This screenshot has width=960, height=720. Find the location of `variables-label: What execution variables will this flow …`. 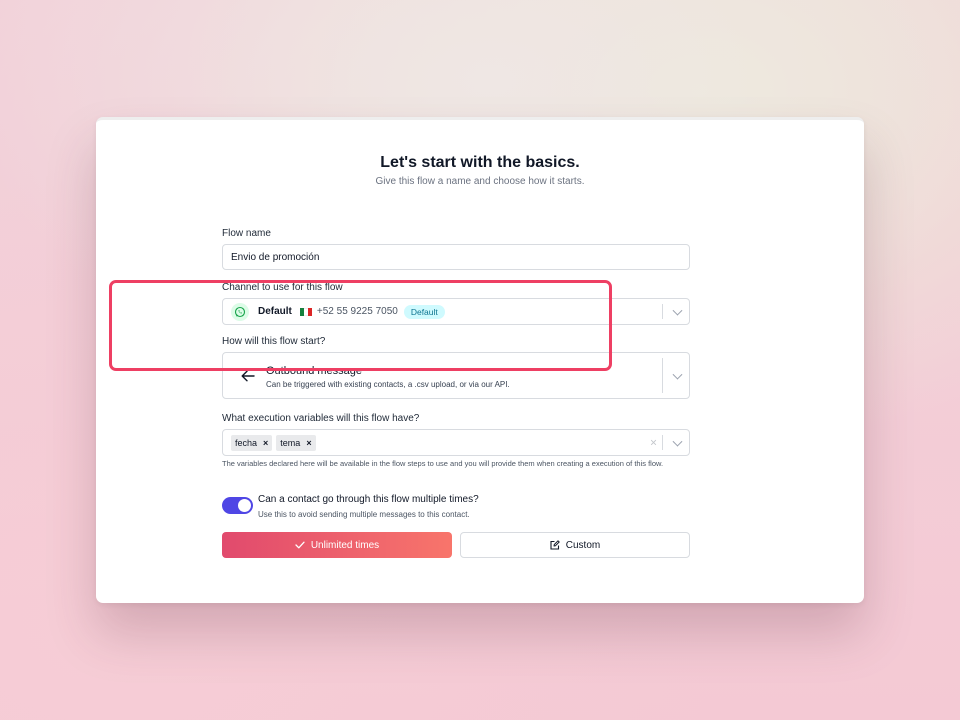

variables-label: What execution variables will this flow … is located at coordinates (321, 418).